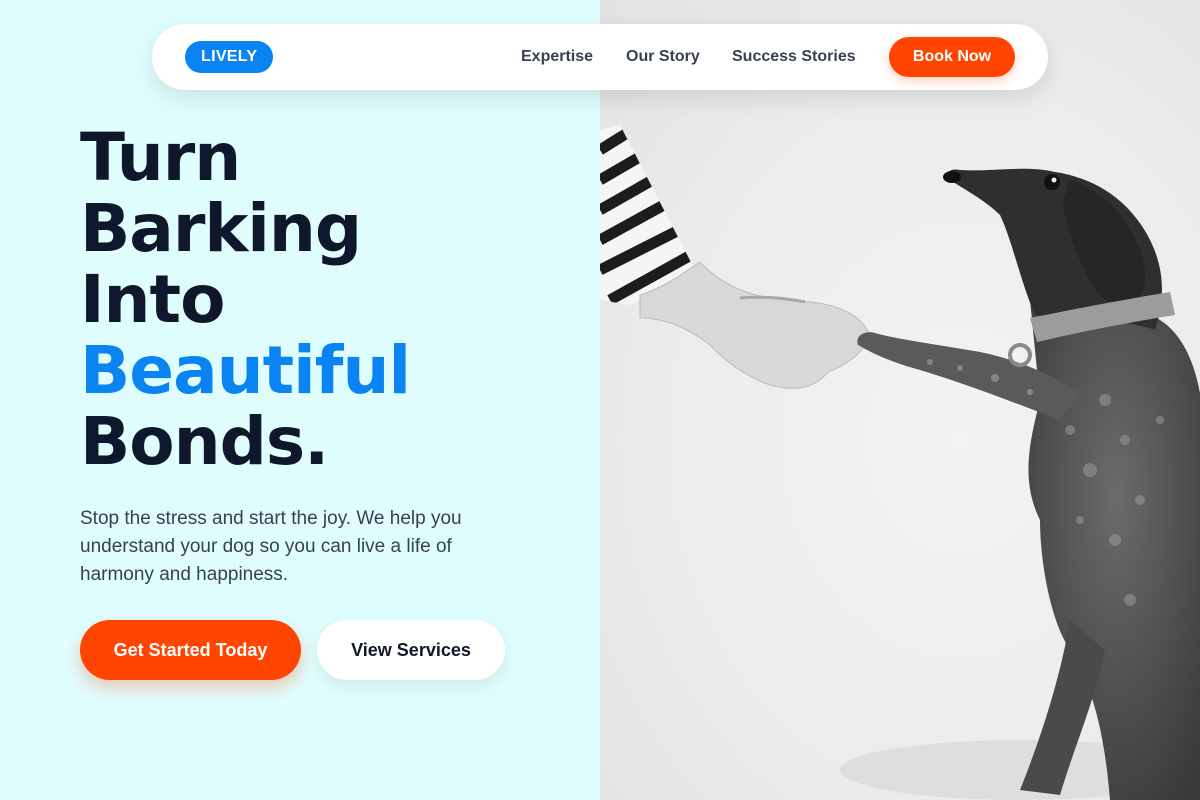 The image size is (1200, 800). Describe the element at coordinates (952, 57) in the screenshot. I see `book-now-button: Book Now` at that location.